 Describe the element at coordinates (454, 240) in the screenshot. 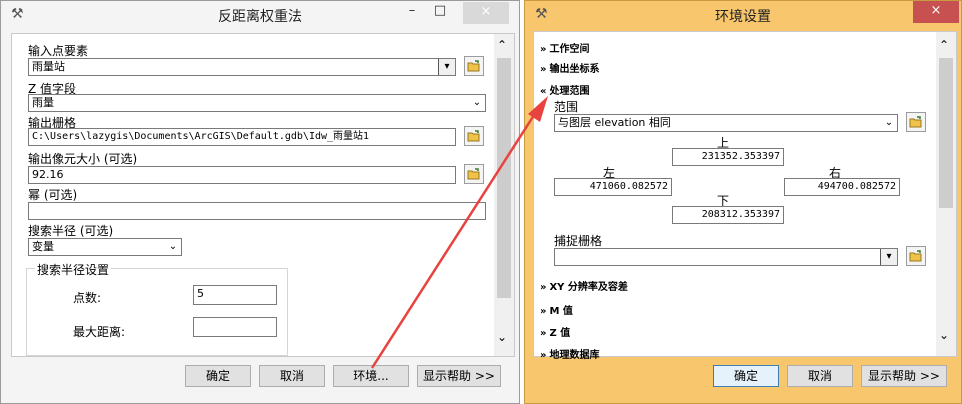

I see `arrow-line` at that location.